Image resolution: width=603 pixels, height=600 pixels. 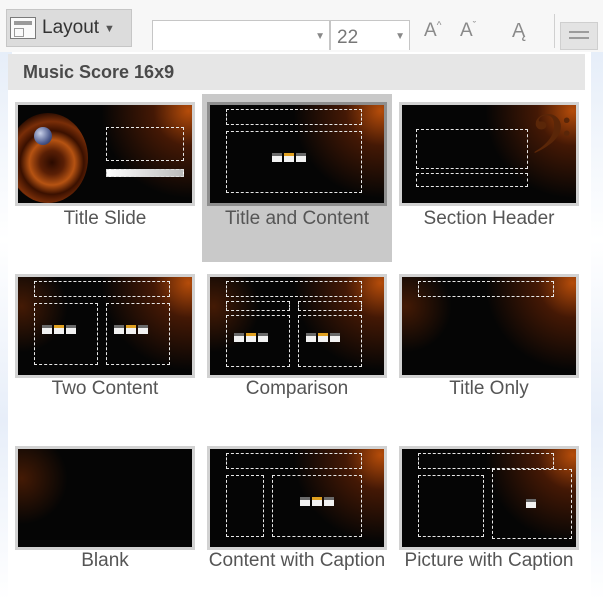 I want to click on layout-tile-title-slide: Title Slide, so click(x=105, y=178).